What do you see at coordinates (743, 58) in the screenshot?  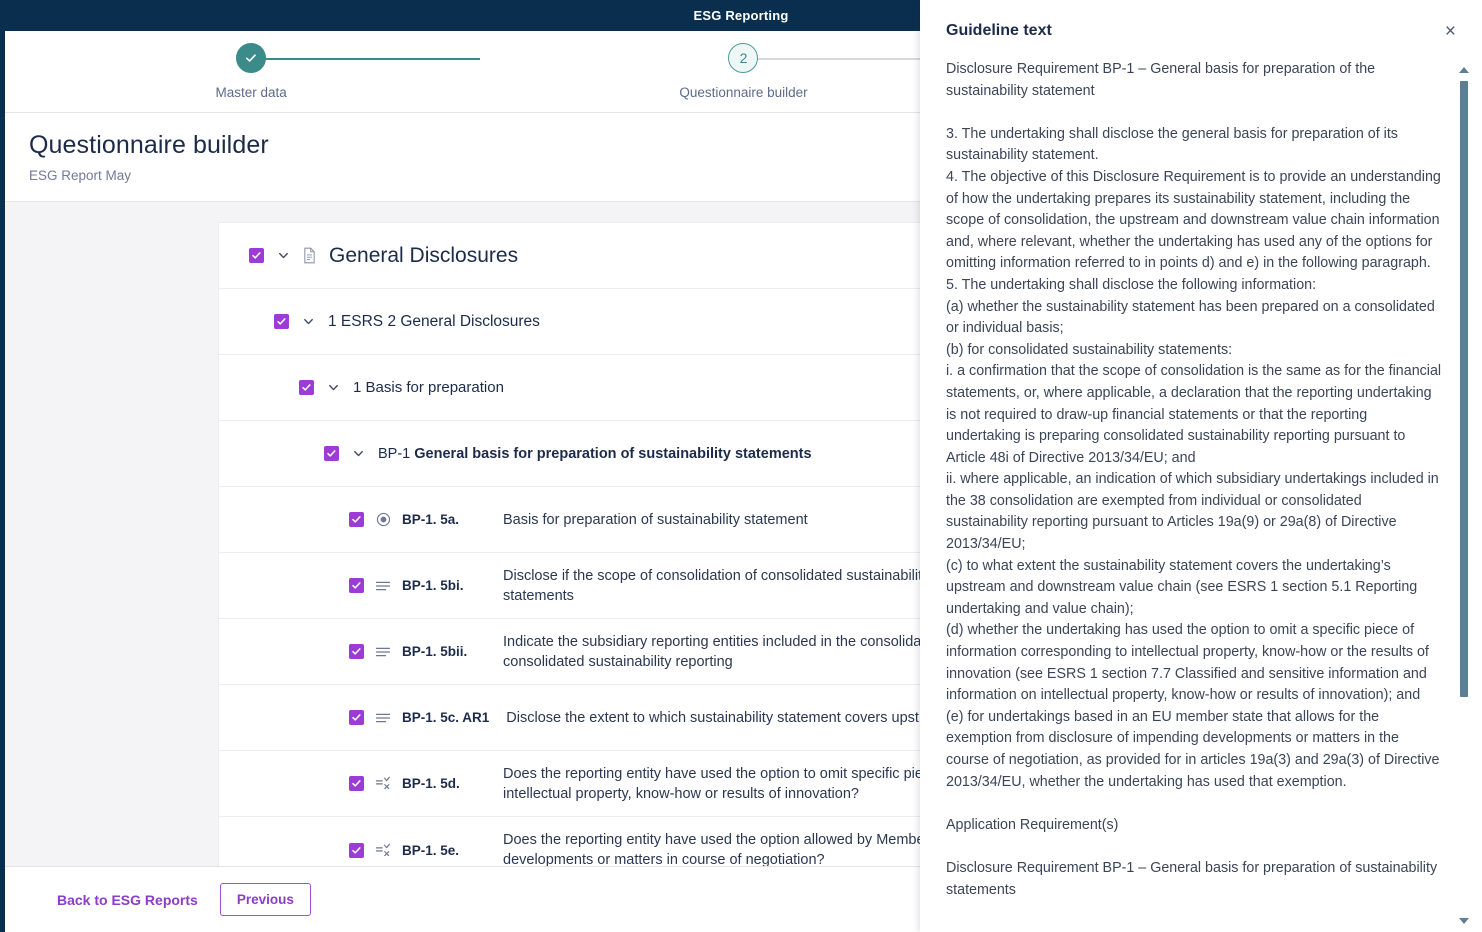 I see `step-indicator-questionnaire-builder: 2` at bounding box center [743, 58].